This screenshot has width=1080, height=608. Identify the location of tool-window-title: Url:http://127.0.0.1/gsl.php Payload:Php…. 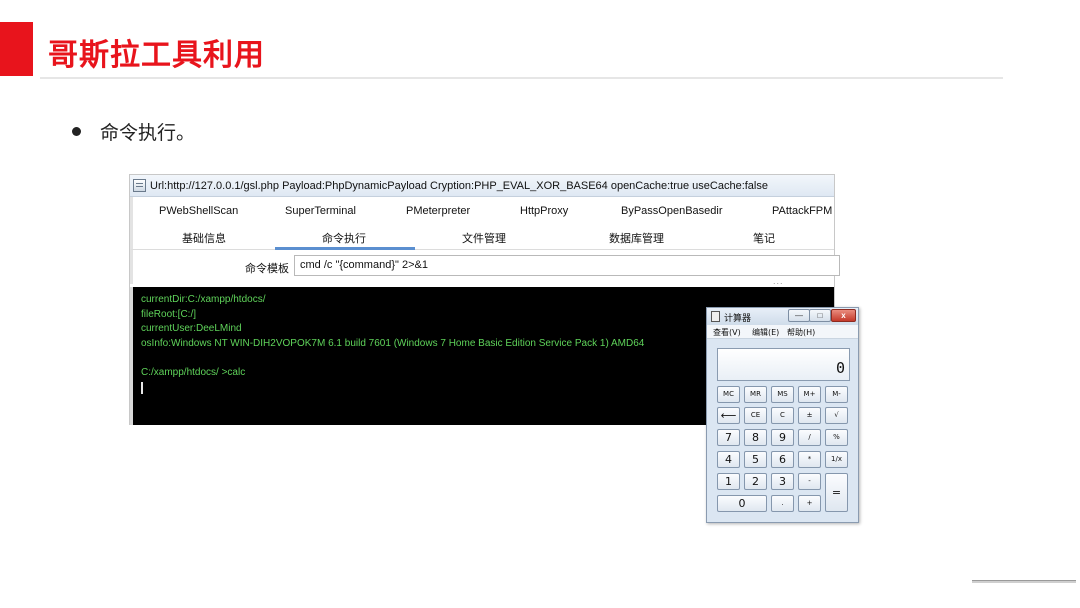
(459, 185).